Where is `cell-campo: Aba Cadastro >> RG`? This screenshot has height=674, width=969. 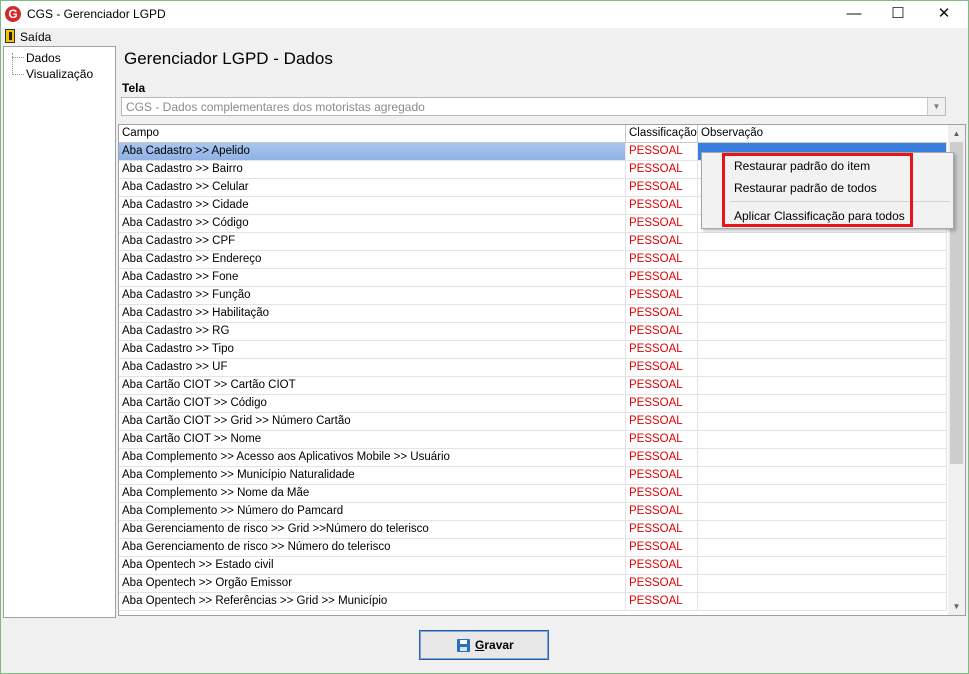
cell-campo: Aba Cadastro >> RG is located at coordinates (372, 331).